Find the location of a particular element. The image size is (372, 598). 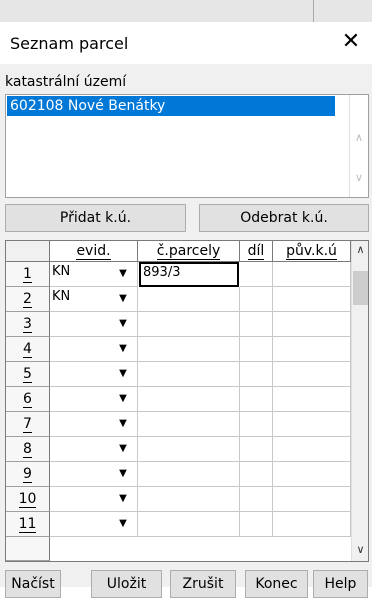

row-header: 3 is located at coordinates (28, 324).